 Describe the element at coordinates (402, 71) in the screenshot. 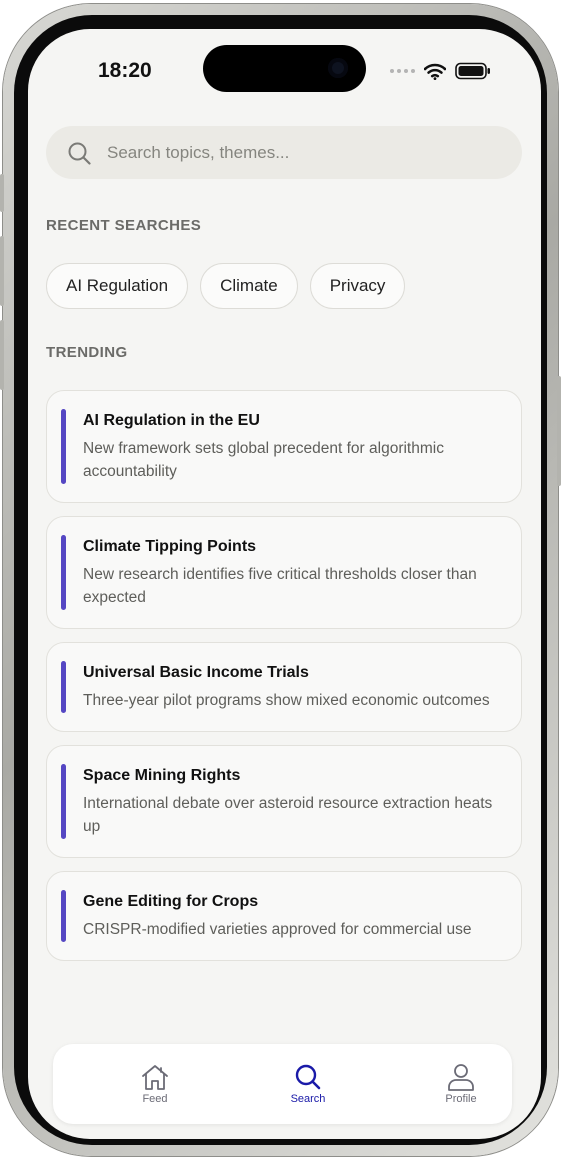

I see `cellular-signal-icon` at that location.